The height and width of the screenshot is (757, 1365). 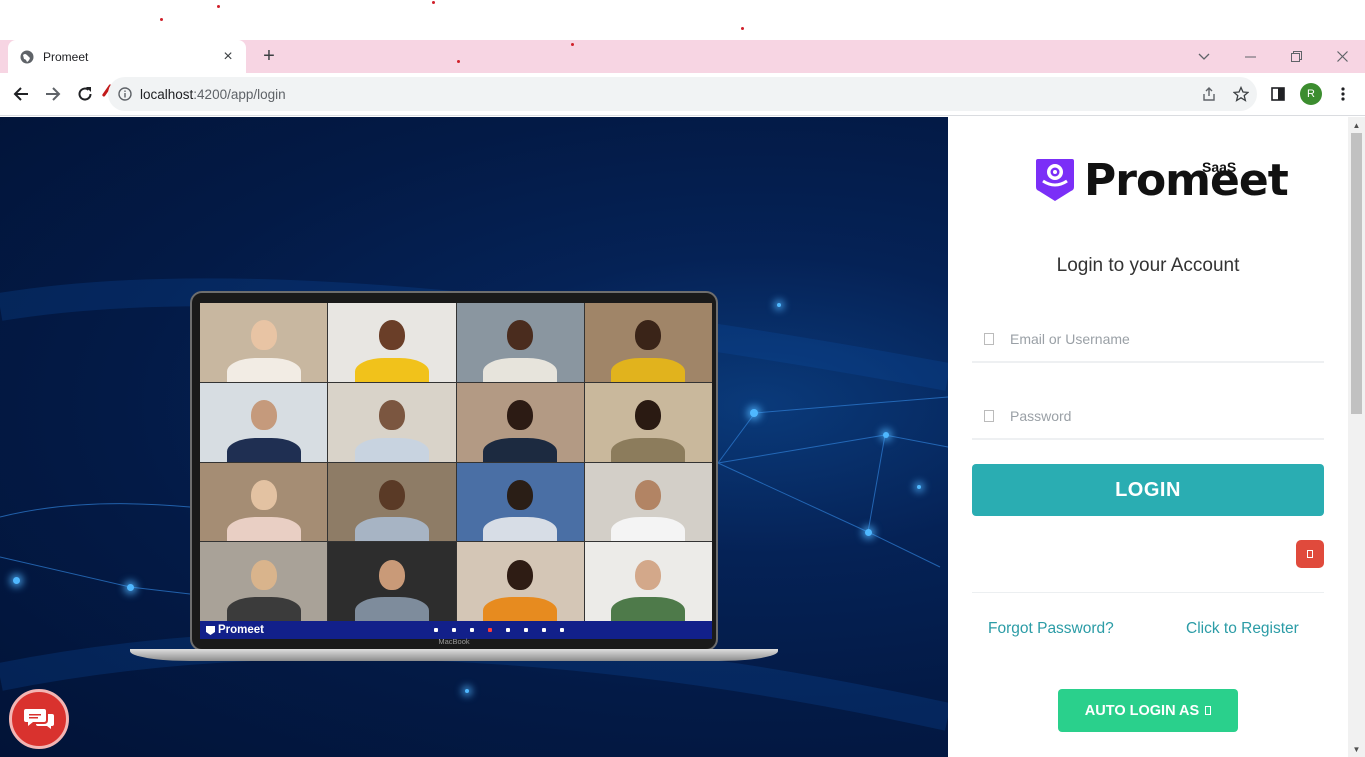 I want to click on screen-share-icon, so click(x=508, y=630).